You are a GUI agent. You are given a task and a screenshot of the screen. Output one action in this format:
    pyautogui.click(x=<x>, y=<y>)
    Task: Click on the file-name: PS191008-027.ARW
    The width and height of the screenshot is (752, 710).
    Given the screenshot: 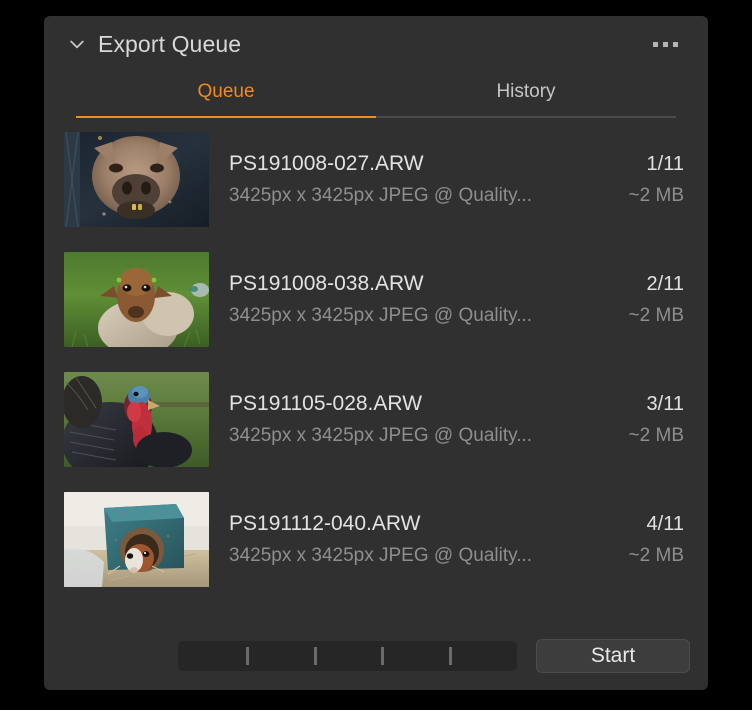 What is the action you would take?
    pyautogui.click(x=326, y=163)
    